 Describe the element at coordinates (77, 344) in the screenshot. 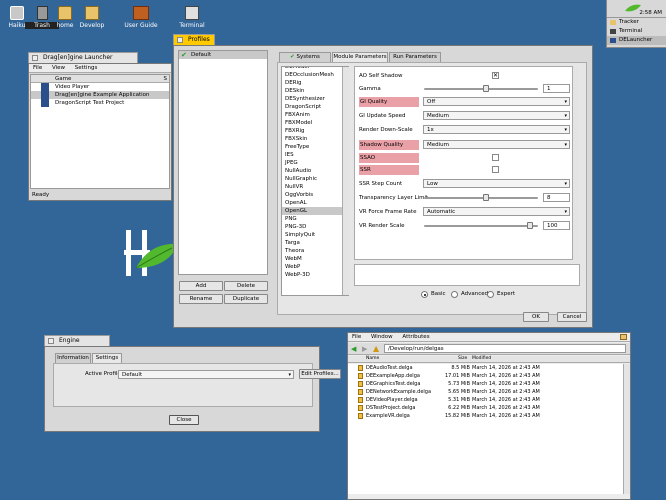

I see `engine-properties-title-tab: Engine Properties` at that location.